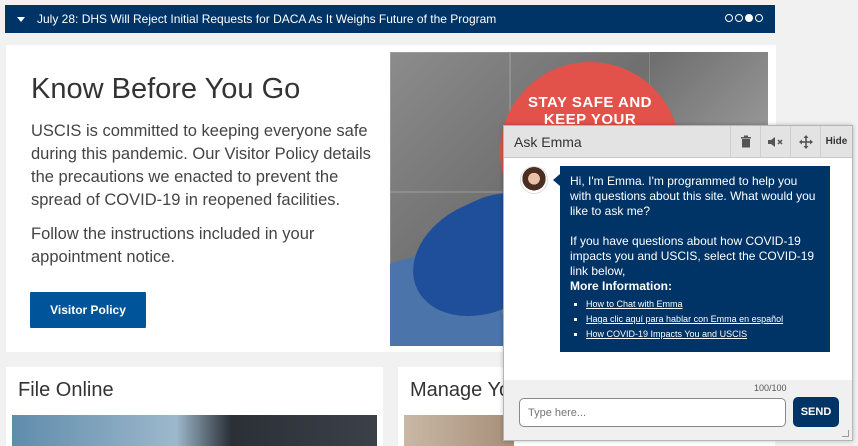 This screenshot has height=446, width=858. What do you see at coordinates (66, 390) in the screenshot?
I see `card-title: File Online` at bounding box center [66, 390].